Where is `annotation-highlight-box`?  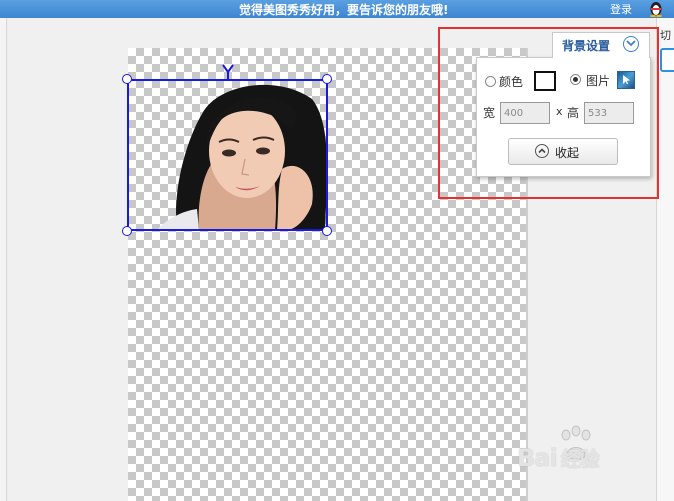 annotation-highlight-box is located at coordinates (548, 113).